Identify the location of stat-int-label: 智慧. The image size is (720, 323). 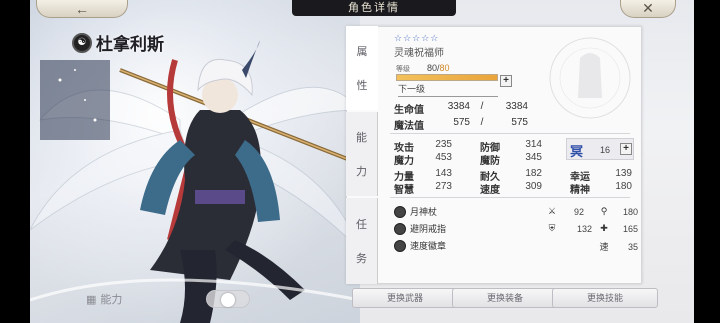
(404, 190).